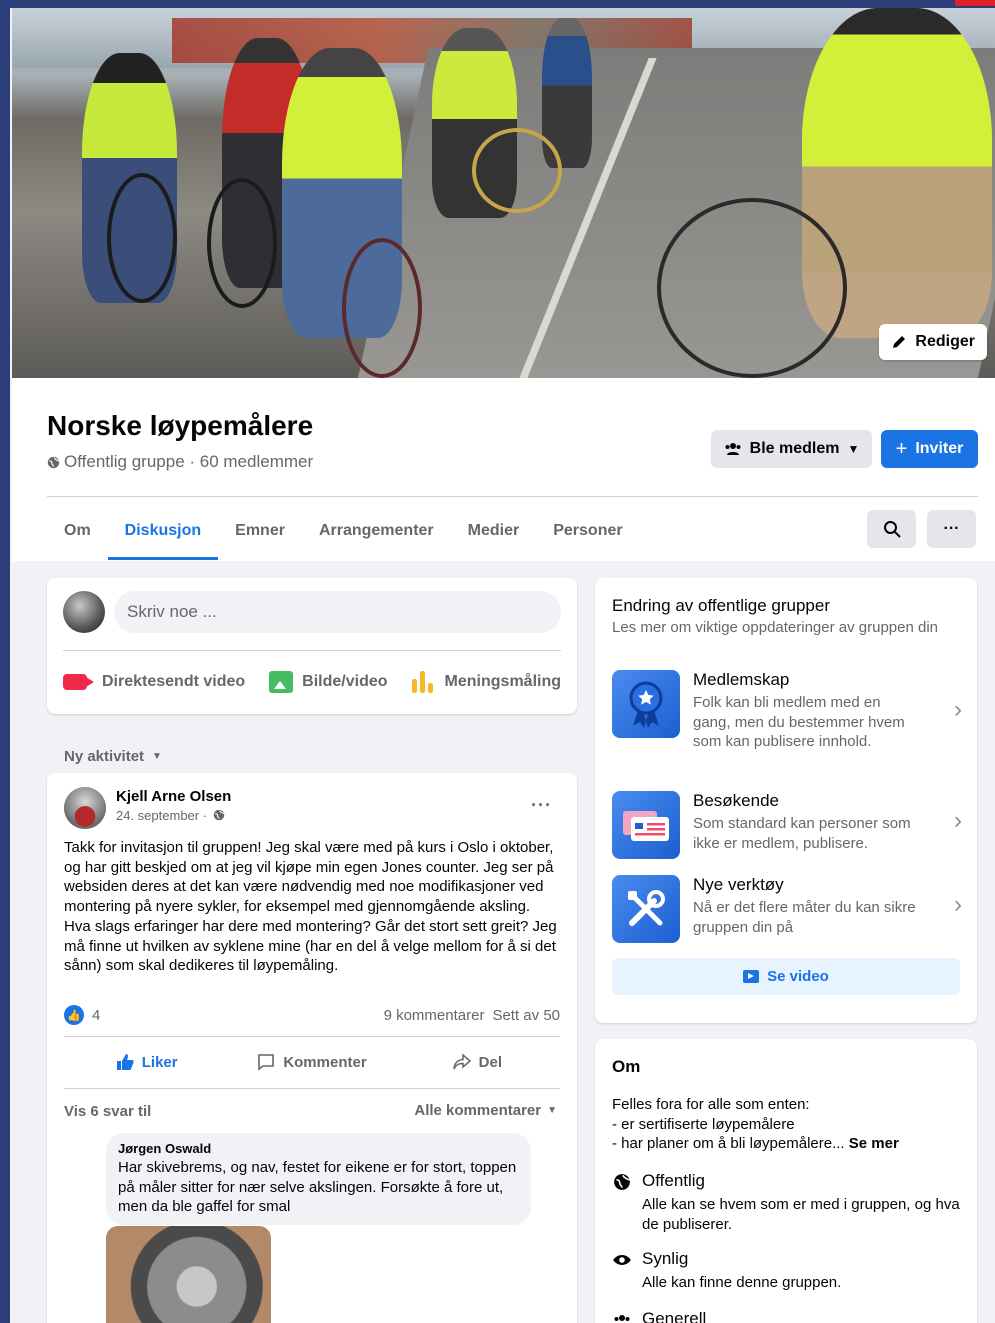 The height and width of the screenshot is (1323, 995). I want to click on comment-filter-dropdown: Alle kommentarer ▼, so click(485, 1110).